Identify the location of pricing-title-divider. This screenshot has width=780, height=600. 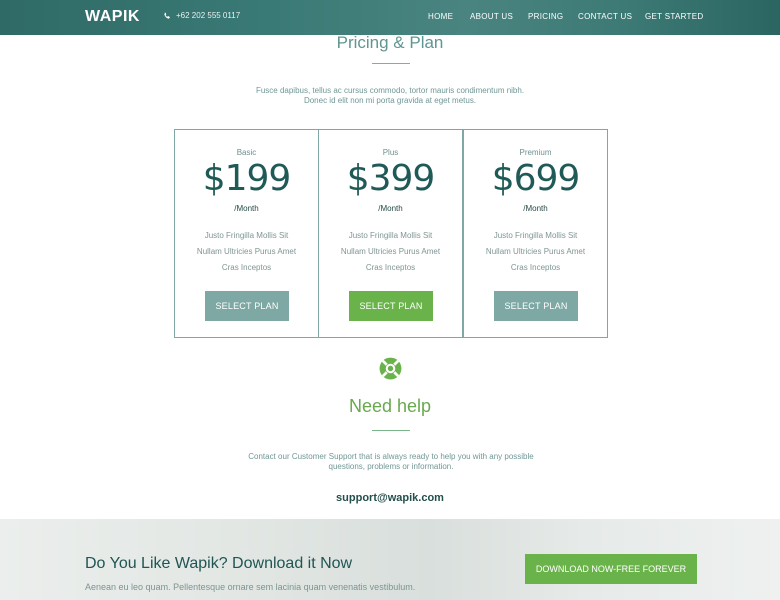
(391, 63).